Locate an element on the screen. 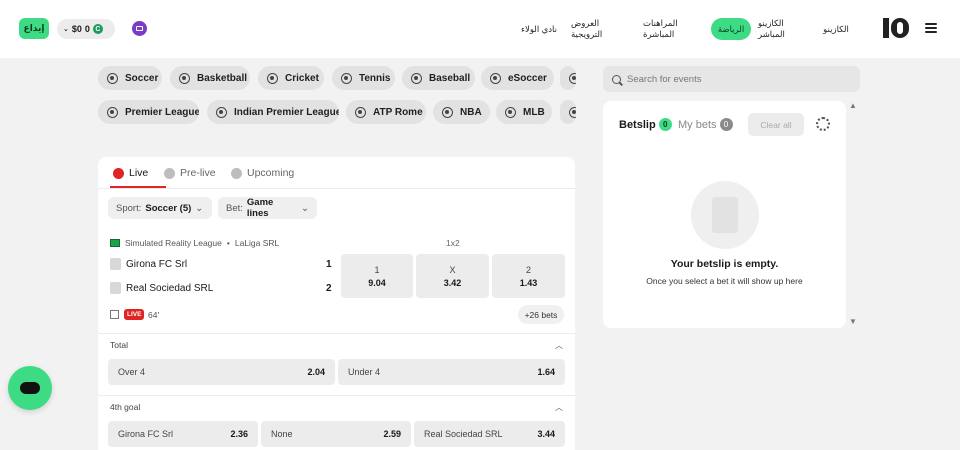 This screenshot has height=450, width=960. nav-promotions: العروض الترويجية is located at coordinates (600, 29).